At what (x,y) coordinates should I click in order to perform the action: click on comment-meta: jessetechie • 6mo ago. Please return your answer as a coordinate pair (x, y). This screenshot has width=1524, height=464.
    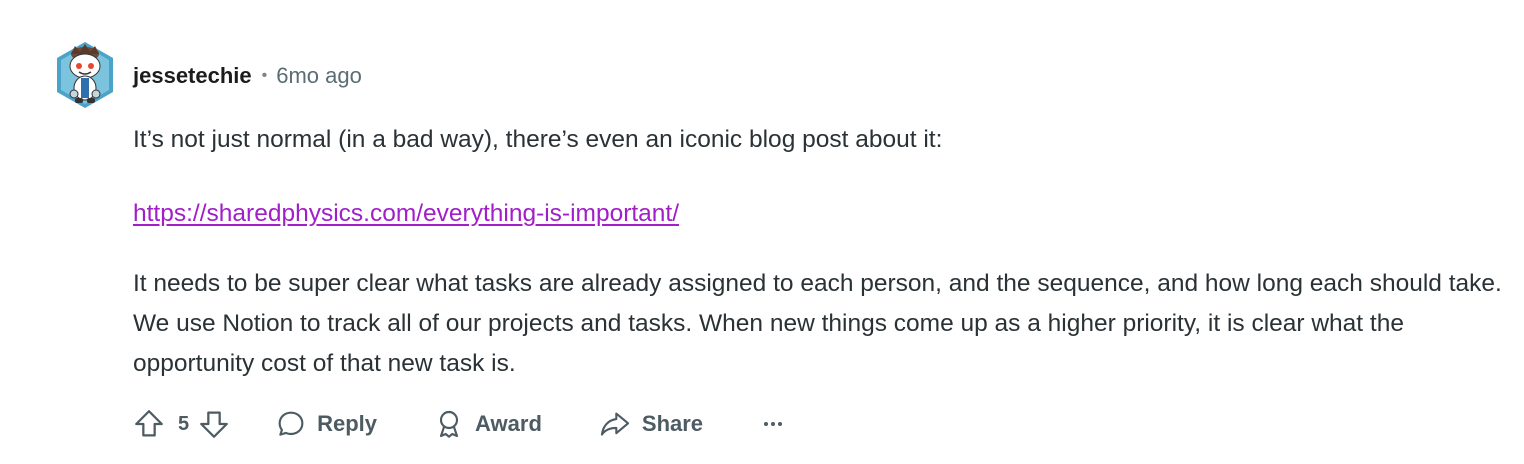
    Looking at the image, I should click on (247, 76).